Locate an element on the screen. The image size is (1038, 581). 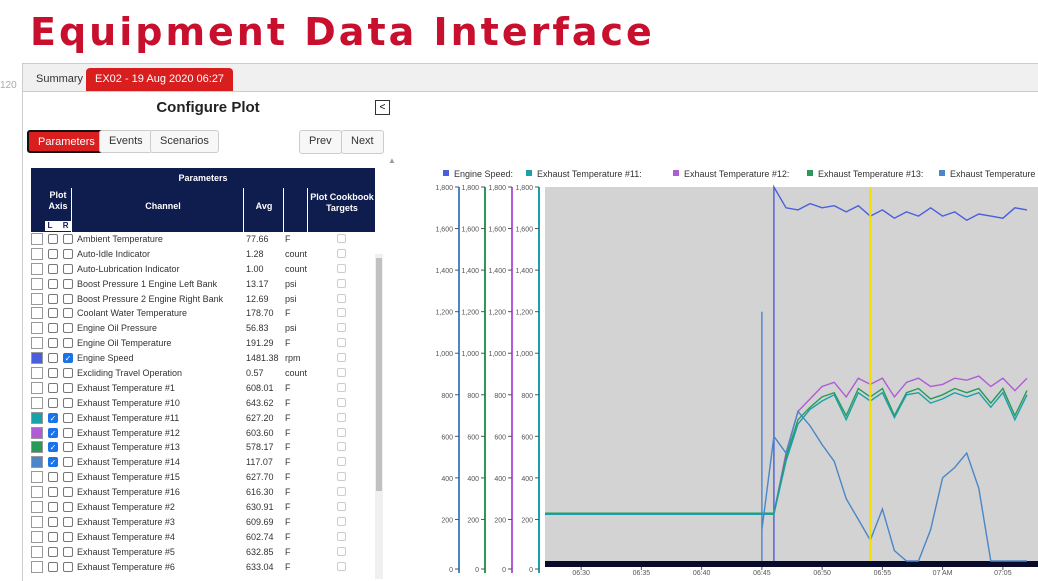
table-scrollbar is located at coordinates (379, 416).